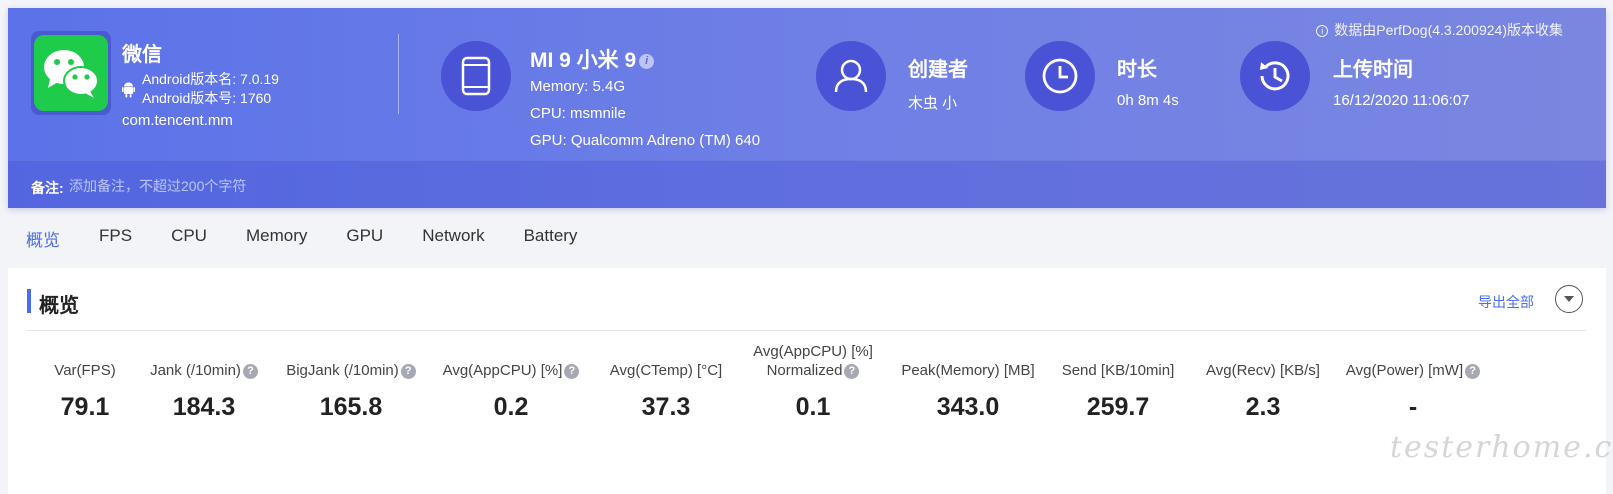 The image size is (1613, 494). Describe the element at coordinates (269, 186) in the screenshot. I see `remark-input` at that location.